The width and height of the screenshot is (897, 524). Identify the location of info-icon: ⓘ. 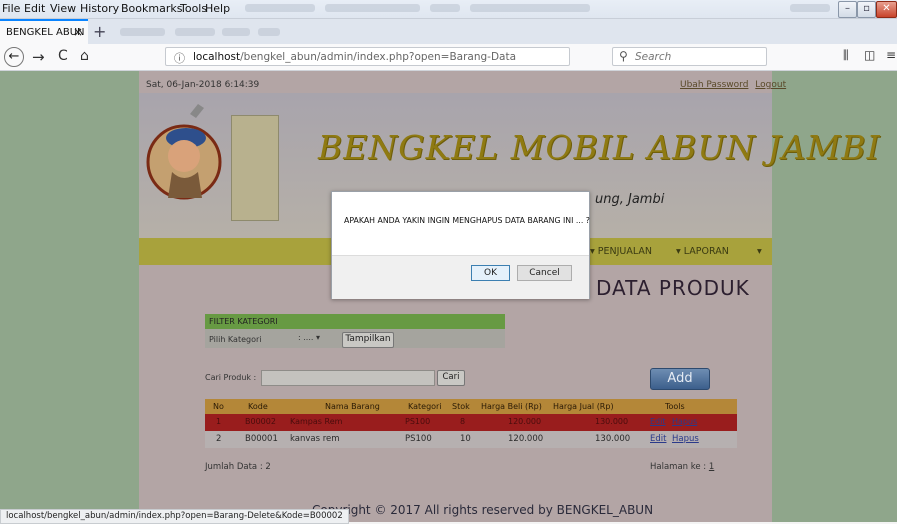
(179, 58).